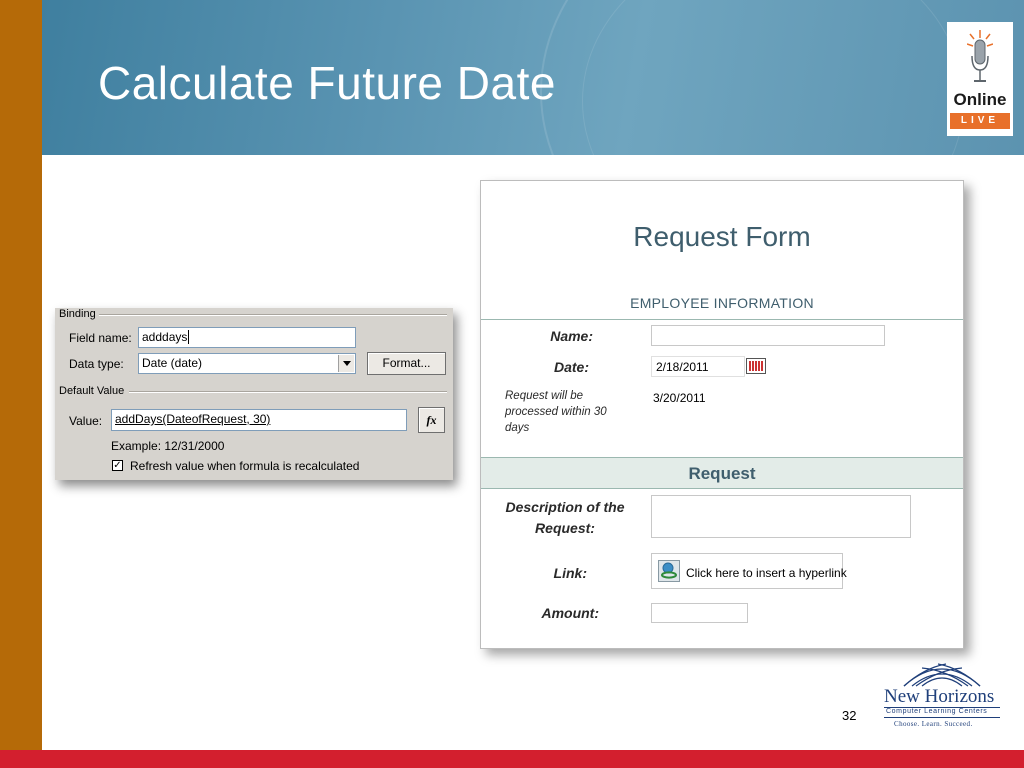 This screenshot has height=768, width=1024. Describe the element at coordinates (571, 367) in the screenshot. I see `date-label: Date:` at that location.